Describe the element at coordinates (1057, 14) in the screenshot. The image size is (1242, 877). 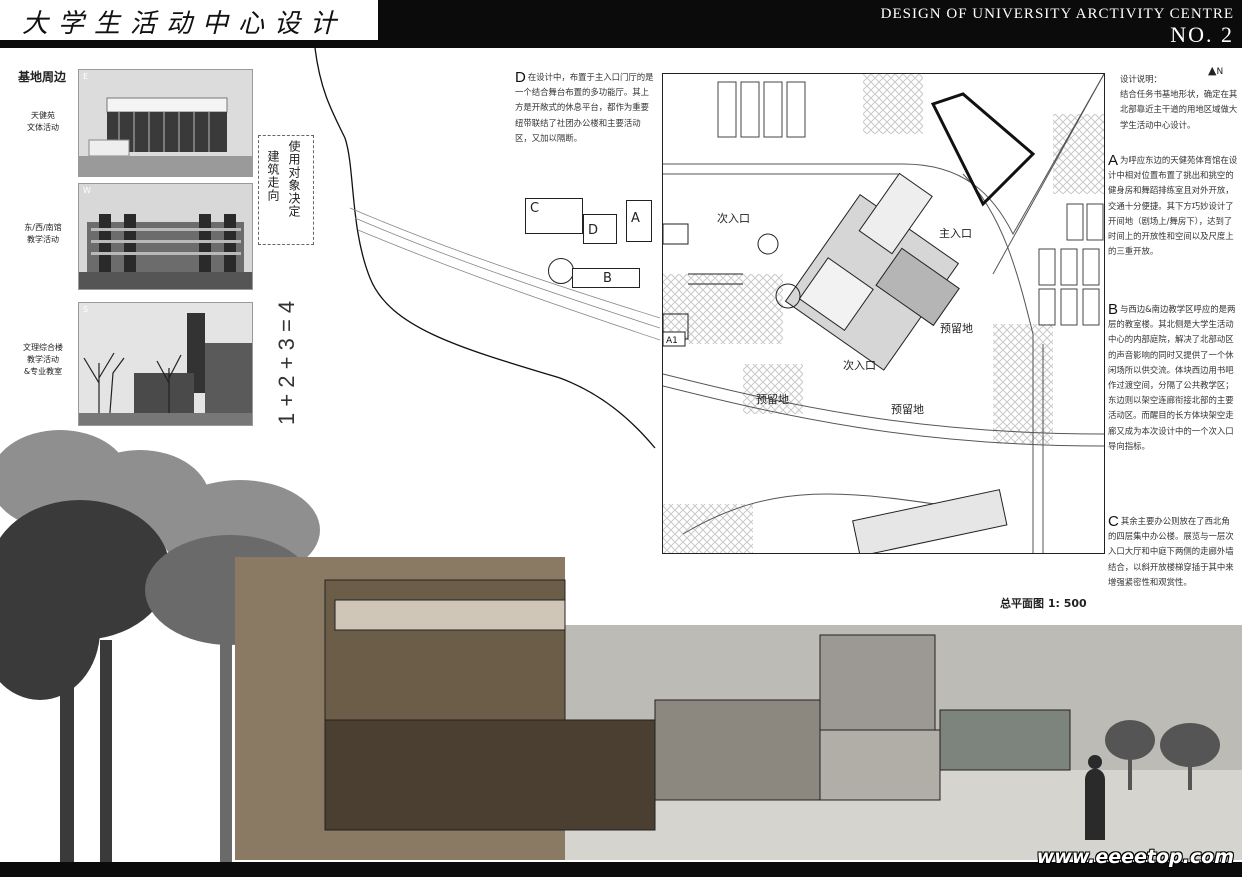
I see `english-title: DESIGN OF UNIVERSITY ARCTIVITY CENTRE` at that location.